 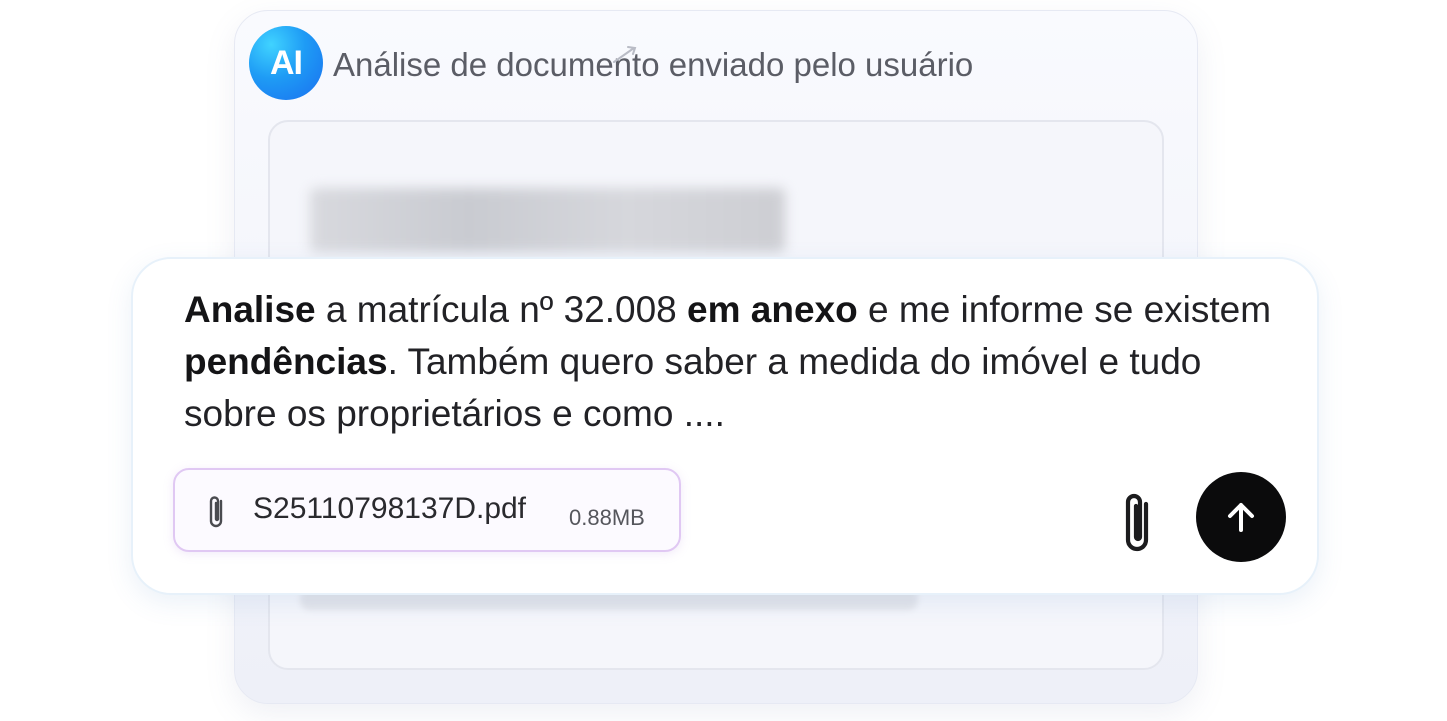 I want to click on attachment-filename: S25110798137D.pdf, so click(x=390, y=508).